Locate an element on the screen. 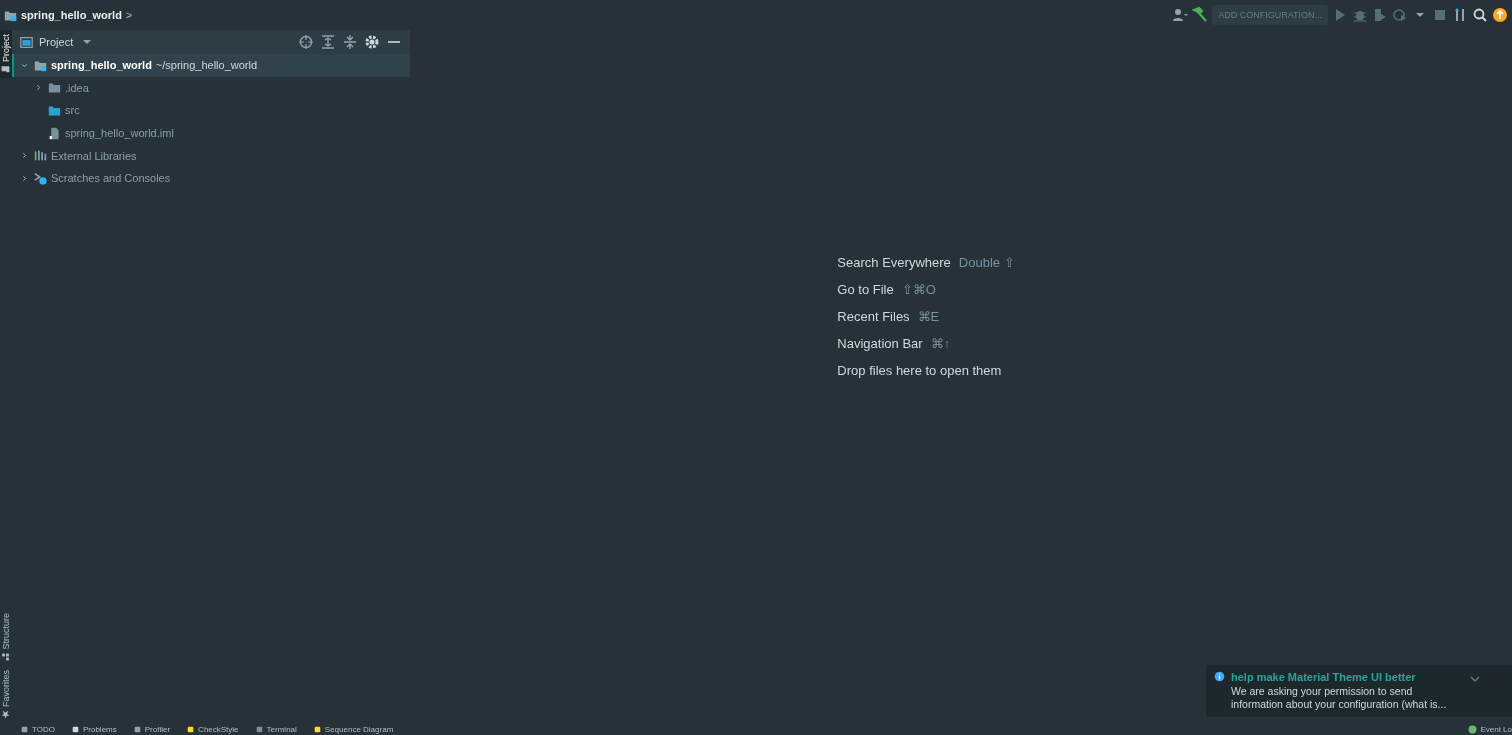 This screenshot has width=1512, height=735. crosshair-icon is located at coordinates (306, 42).